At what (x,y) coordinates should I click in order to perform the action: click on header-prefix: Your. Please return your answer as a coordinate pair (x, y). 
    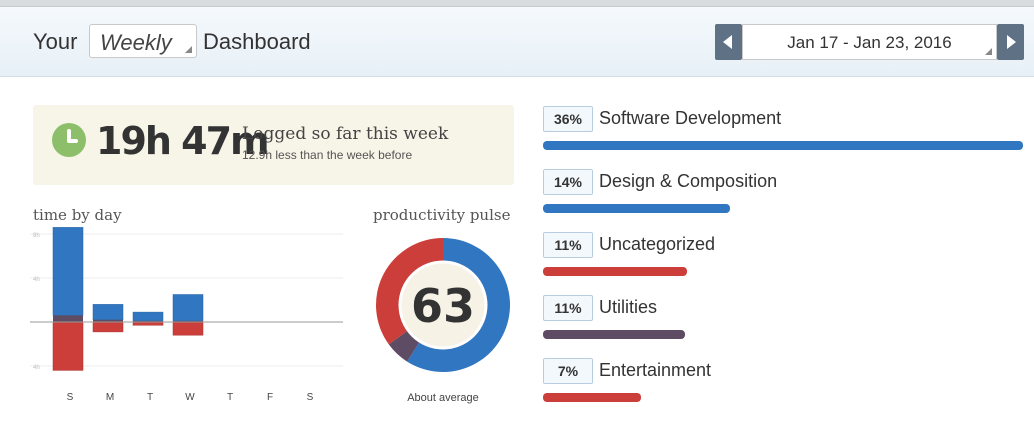
    Looking at the image, I should click on (55, 41).